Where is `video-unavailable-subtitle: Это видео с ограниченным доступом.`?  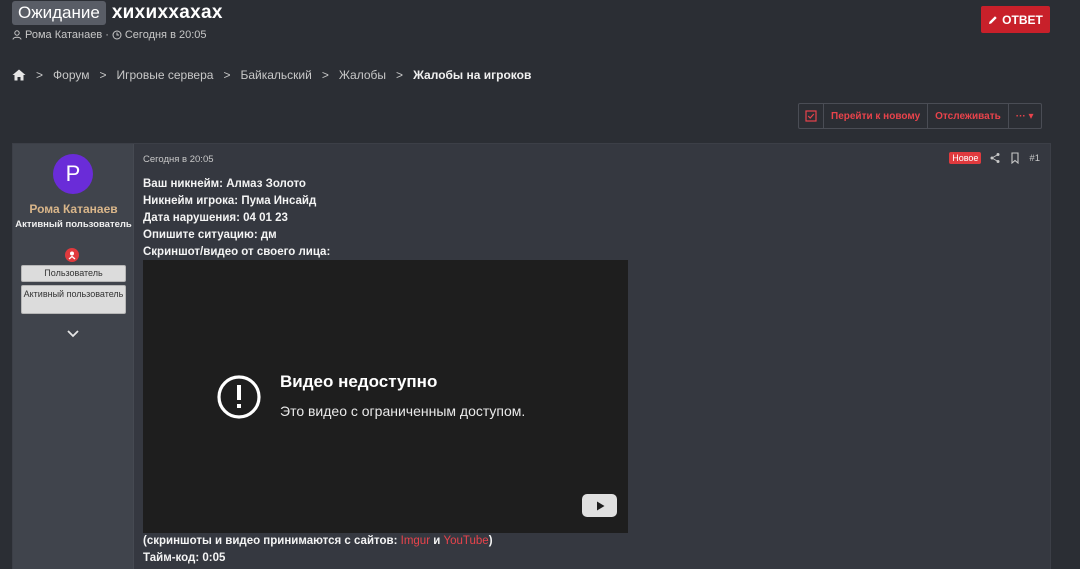
video-unavailable-subtitle: Это видео с ограниченным доступом. is located at coordinates (403, 411).